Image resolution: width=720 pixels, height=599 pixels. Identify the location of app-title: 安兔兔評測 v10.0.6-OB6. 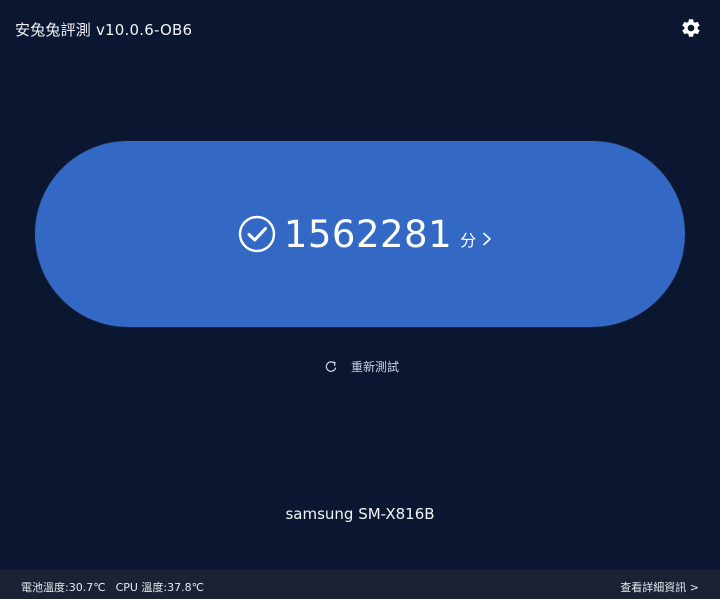
(104, 30).